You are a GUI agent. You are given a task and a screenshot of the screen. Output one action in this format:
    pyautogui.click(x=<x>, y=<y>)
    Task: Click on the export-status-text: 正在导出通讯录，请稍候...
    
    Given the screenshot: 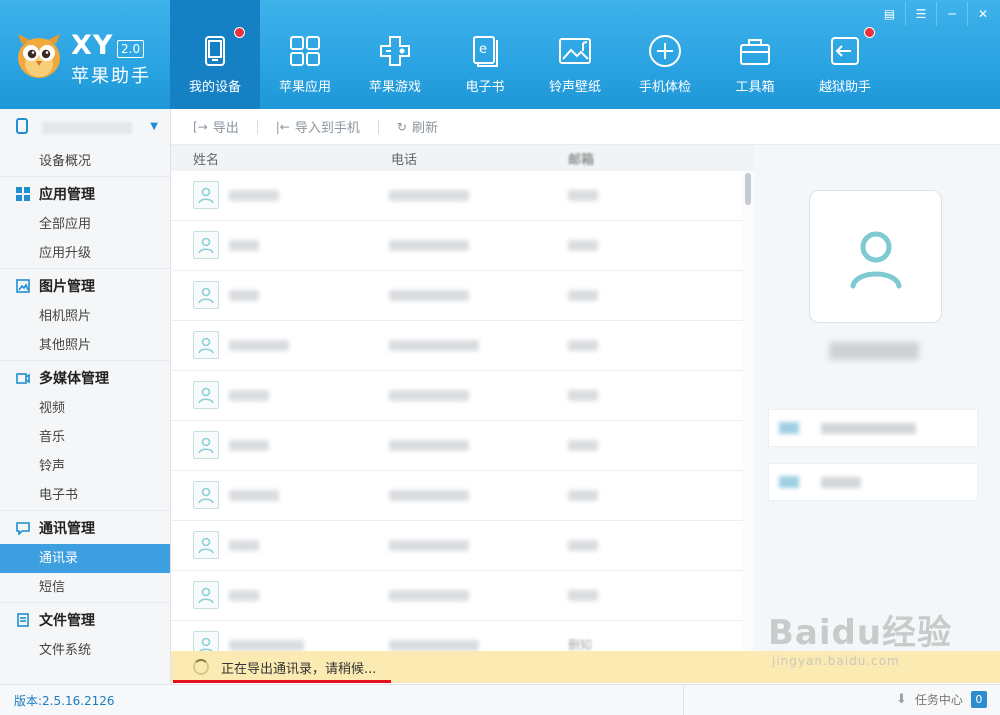 What is the action you would take?
    pyautogui.click(x=299, y=669)
    